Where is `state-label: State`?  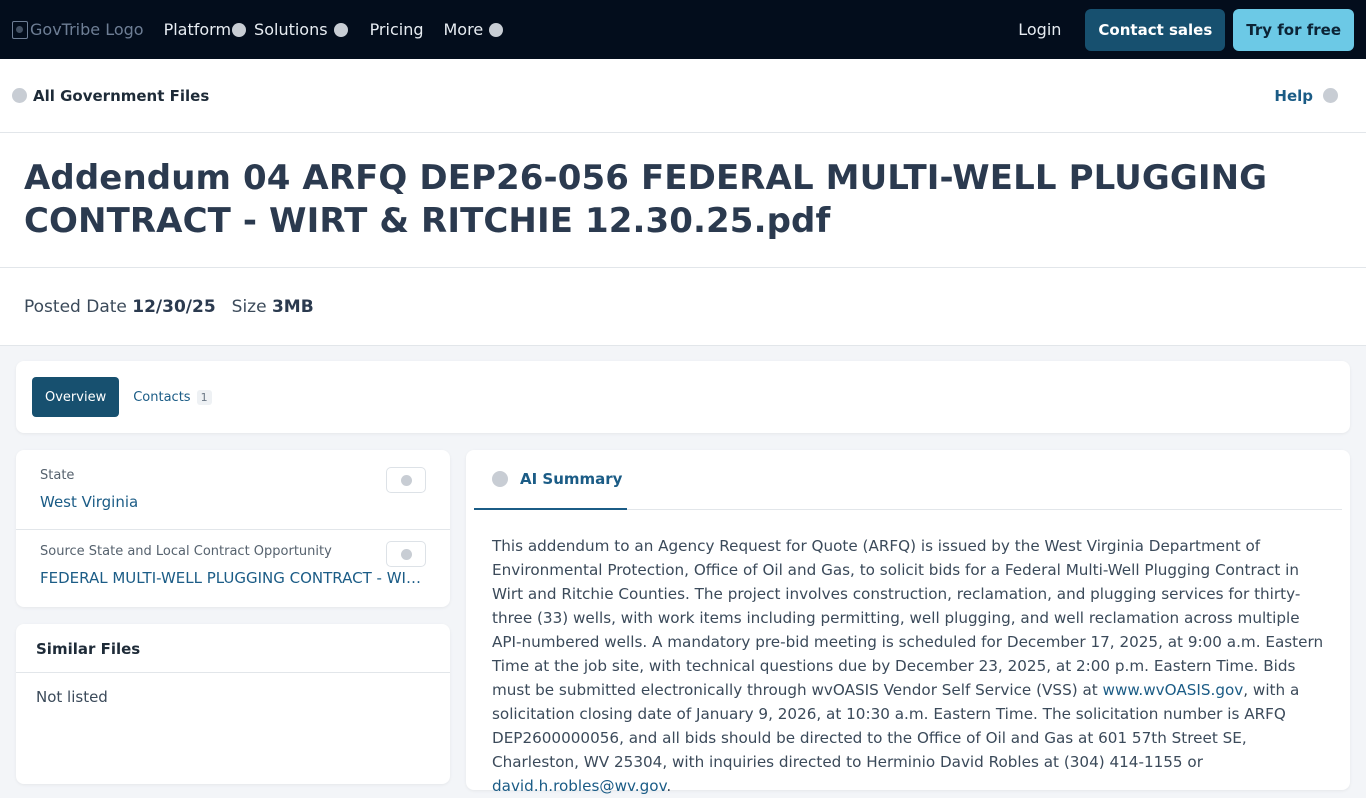 state-label: State is located at coordinates (57, 475).